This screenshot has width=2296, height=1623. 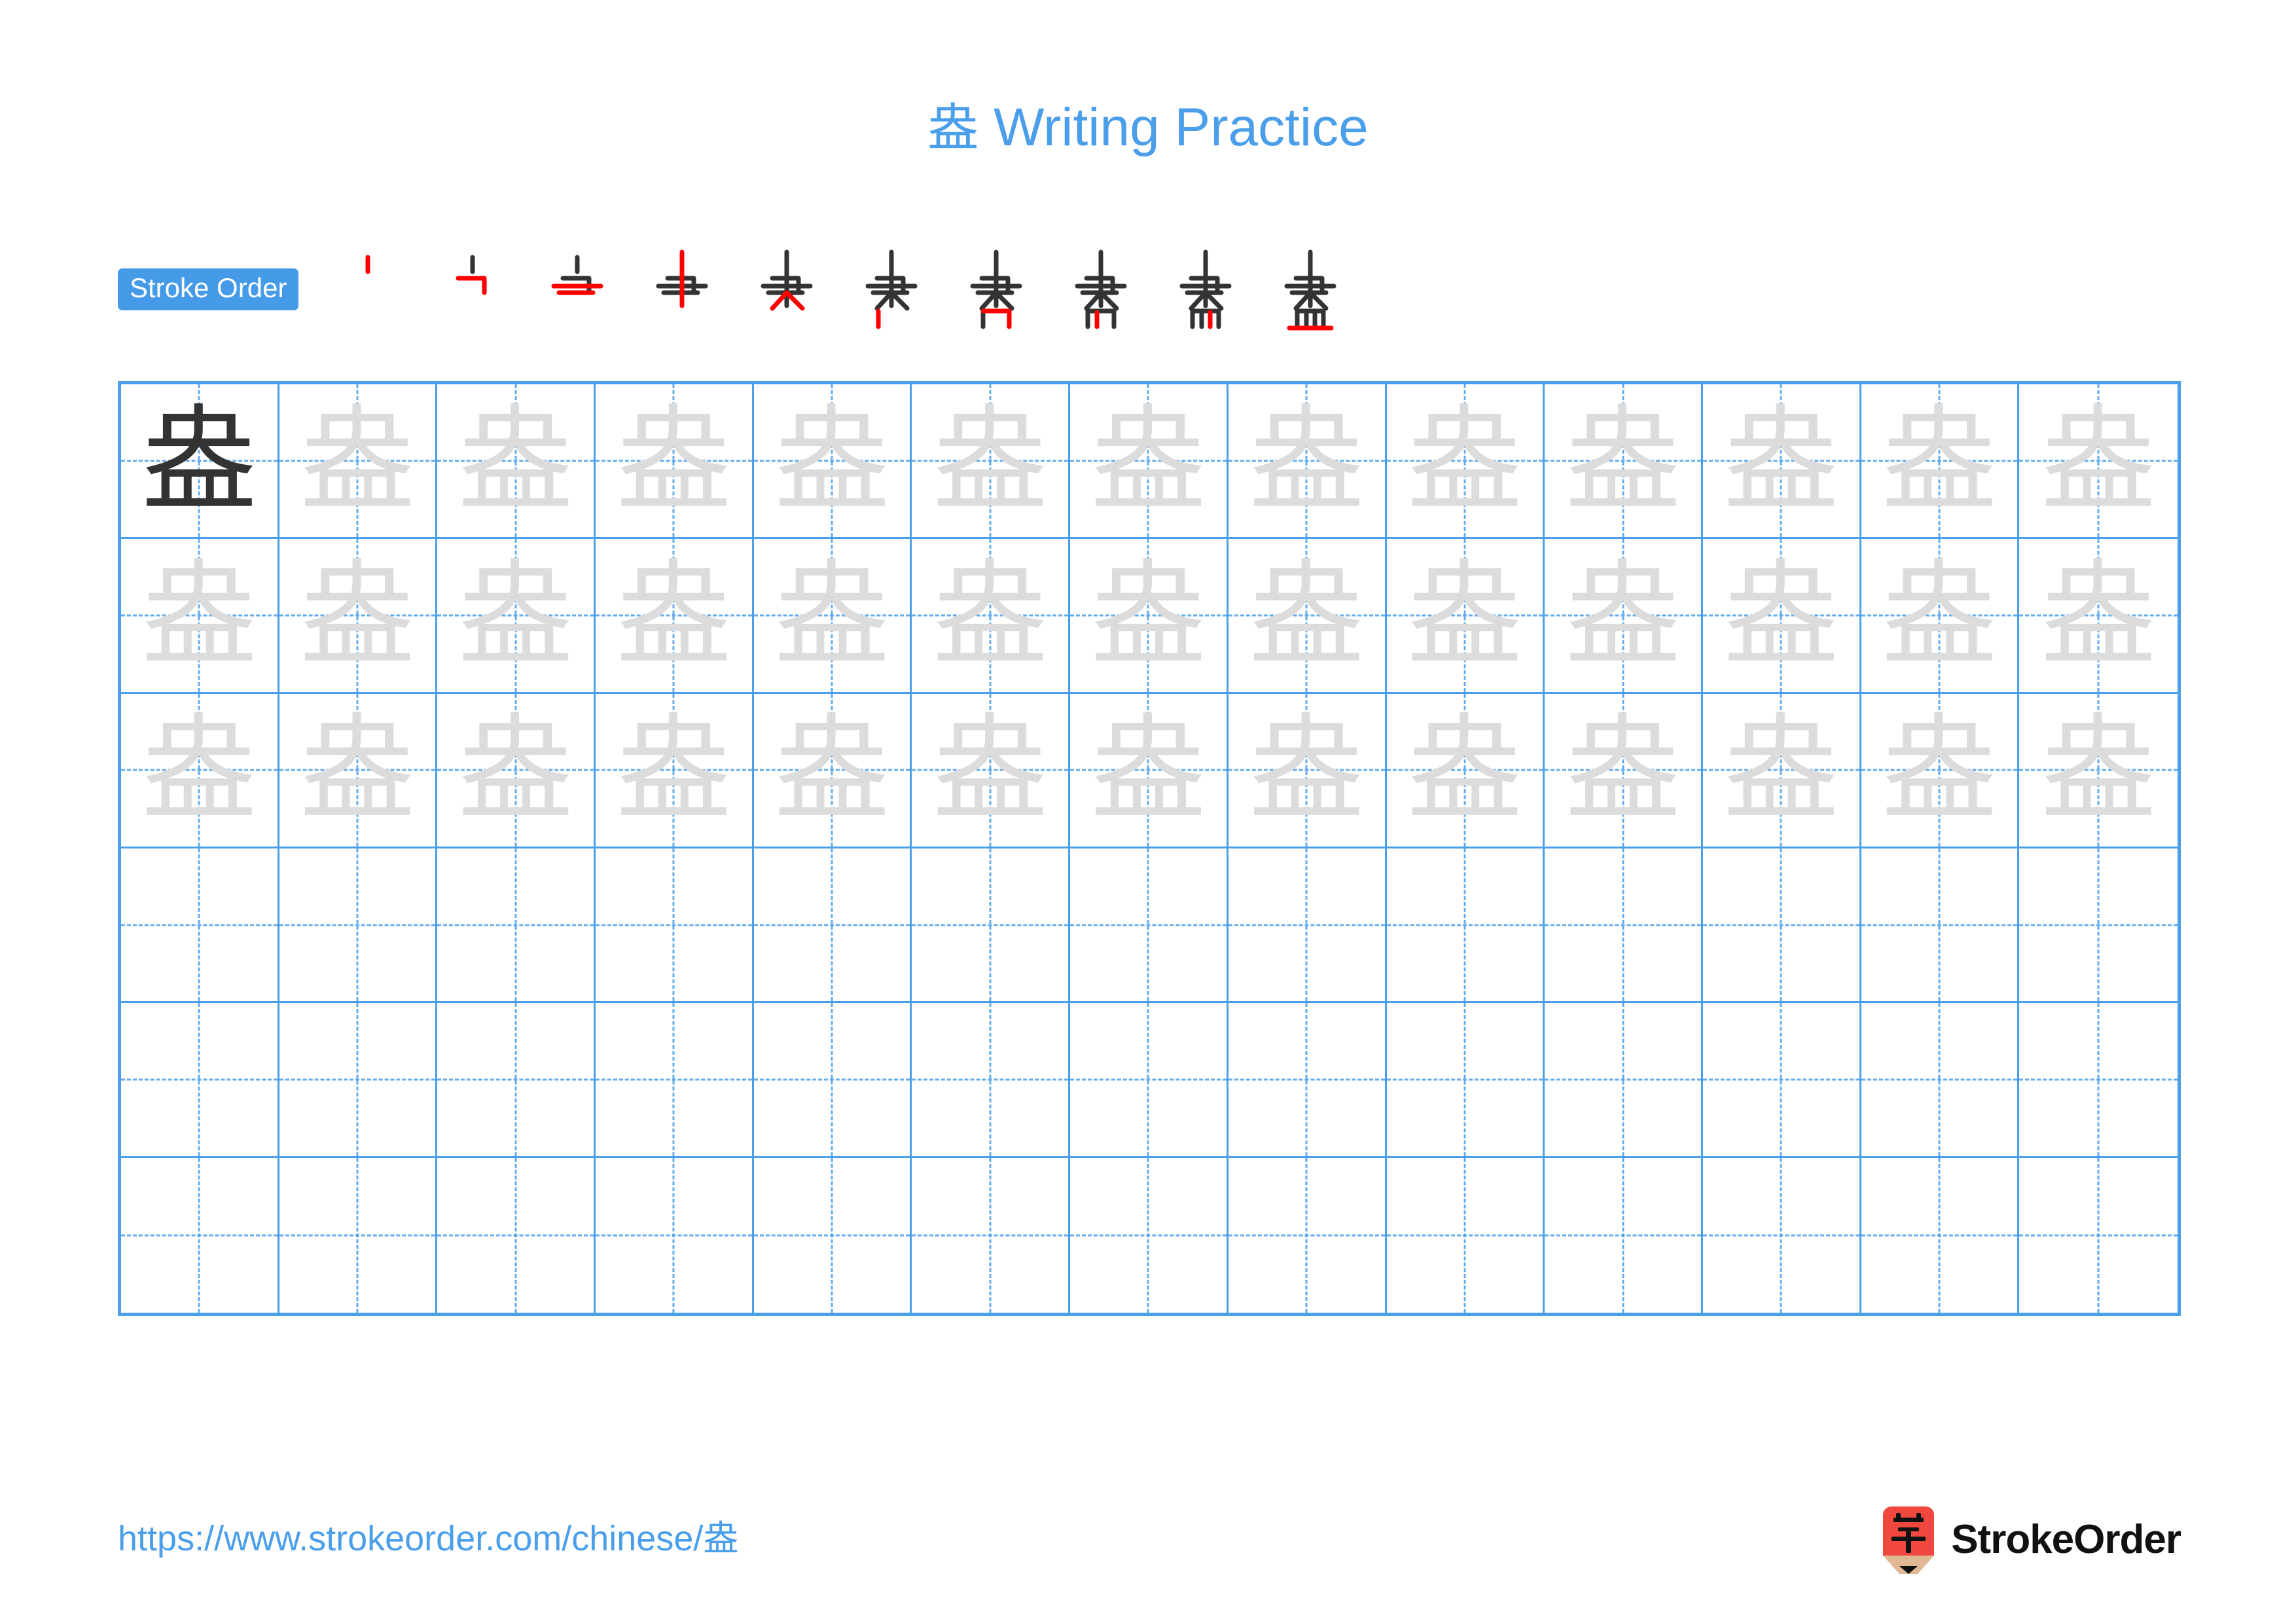 I want to click on practice-cell-r1-c8: 盎, so click(x=1307, y=461).